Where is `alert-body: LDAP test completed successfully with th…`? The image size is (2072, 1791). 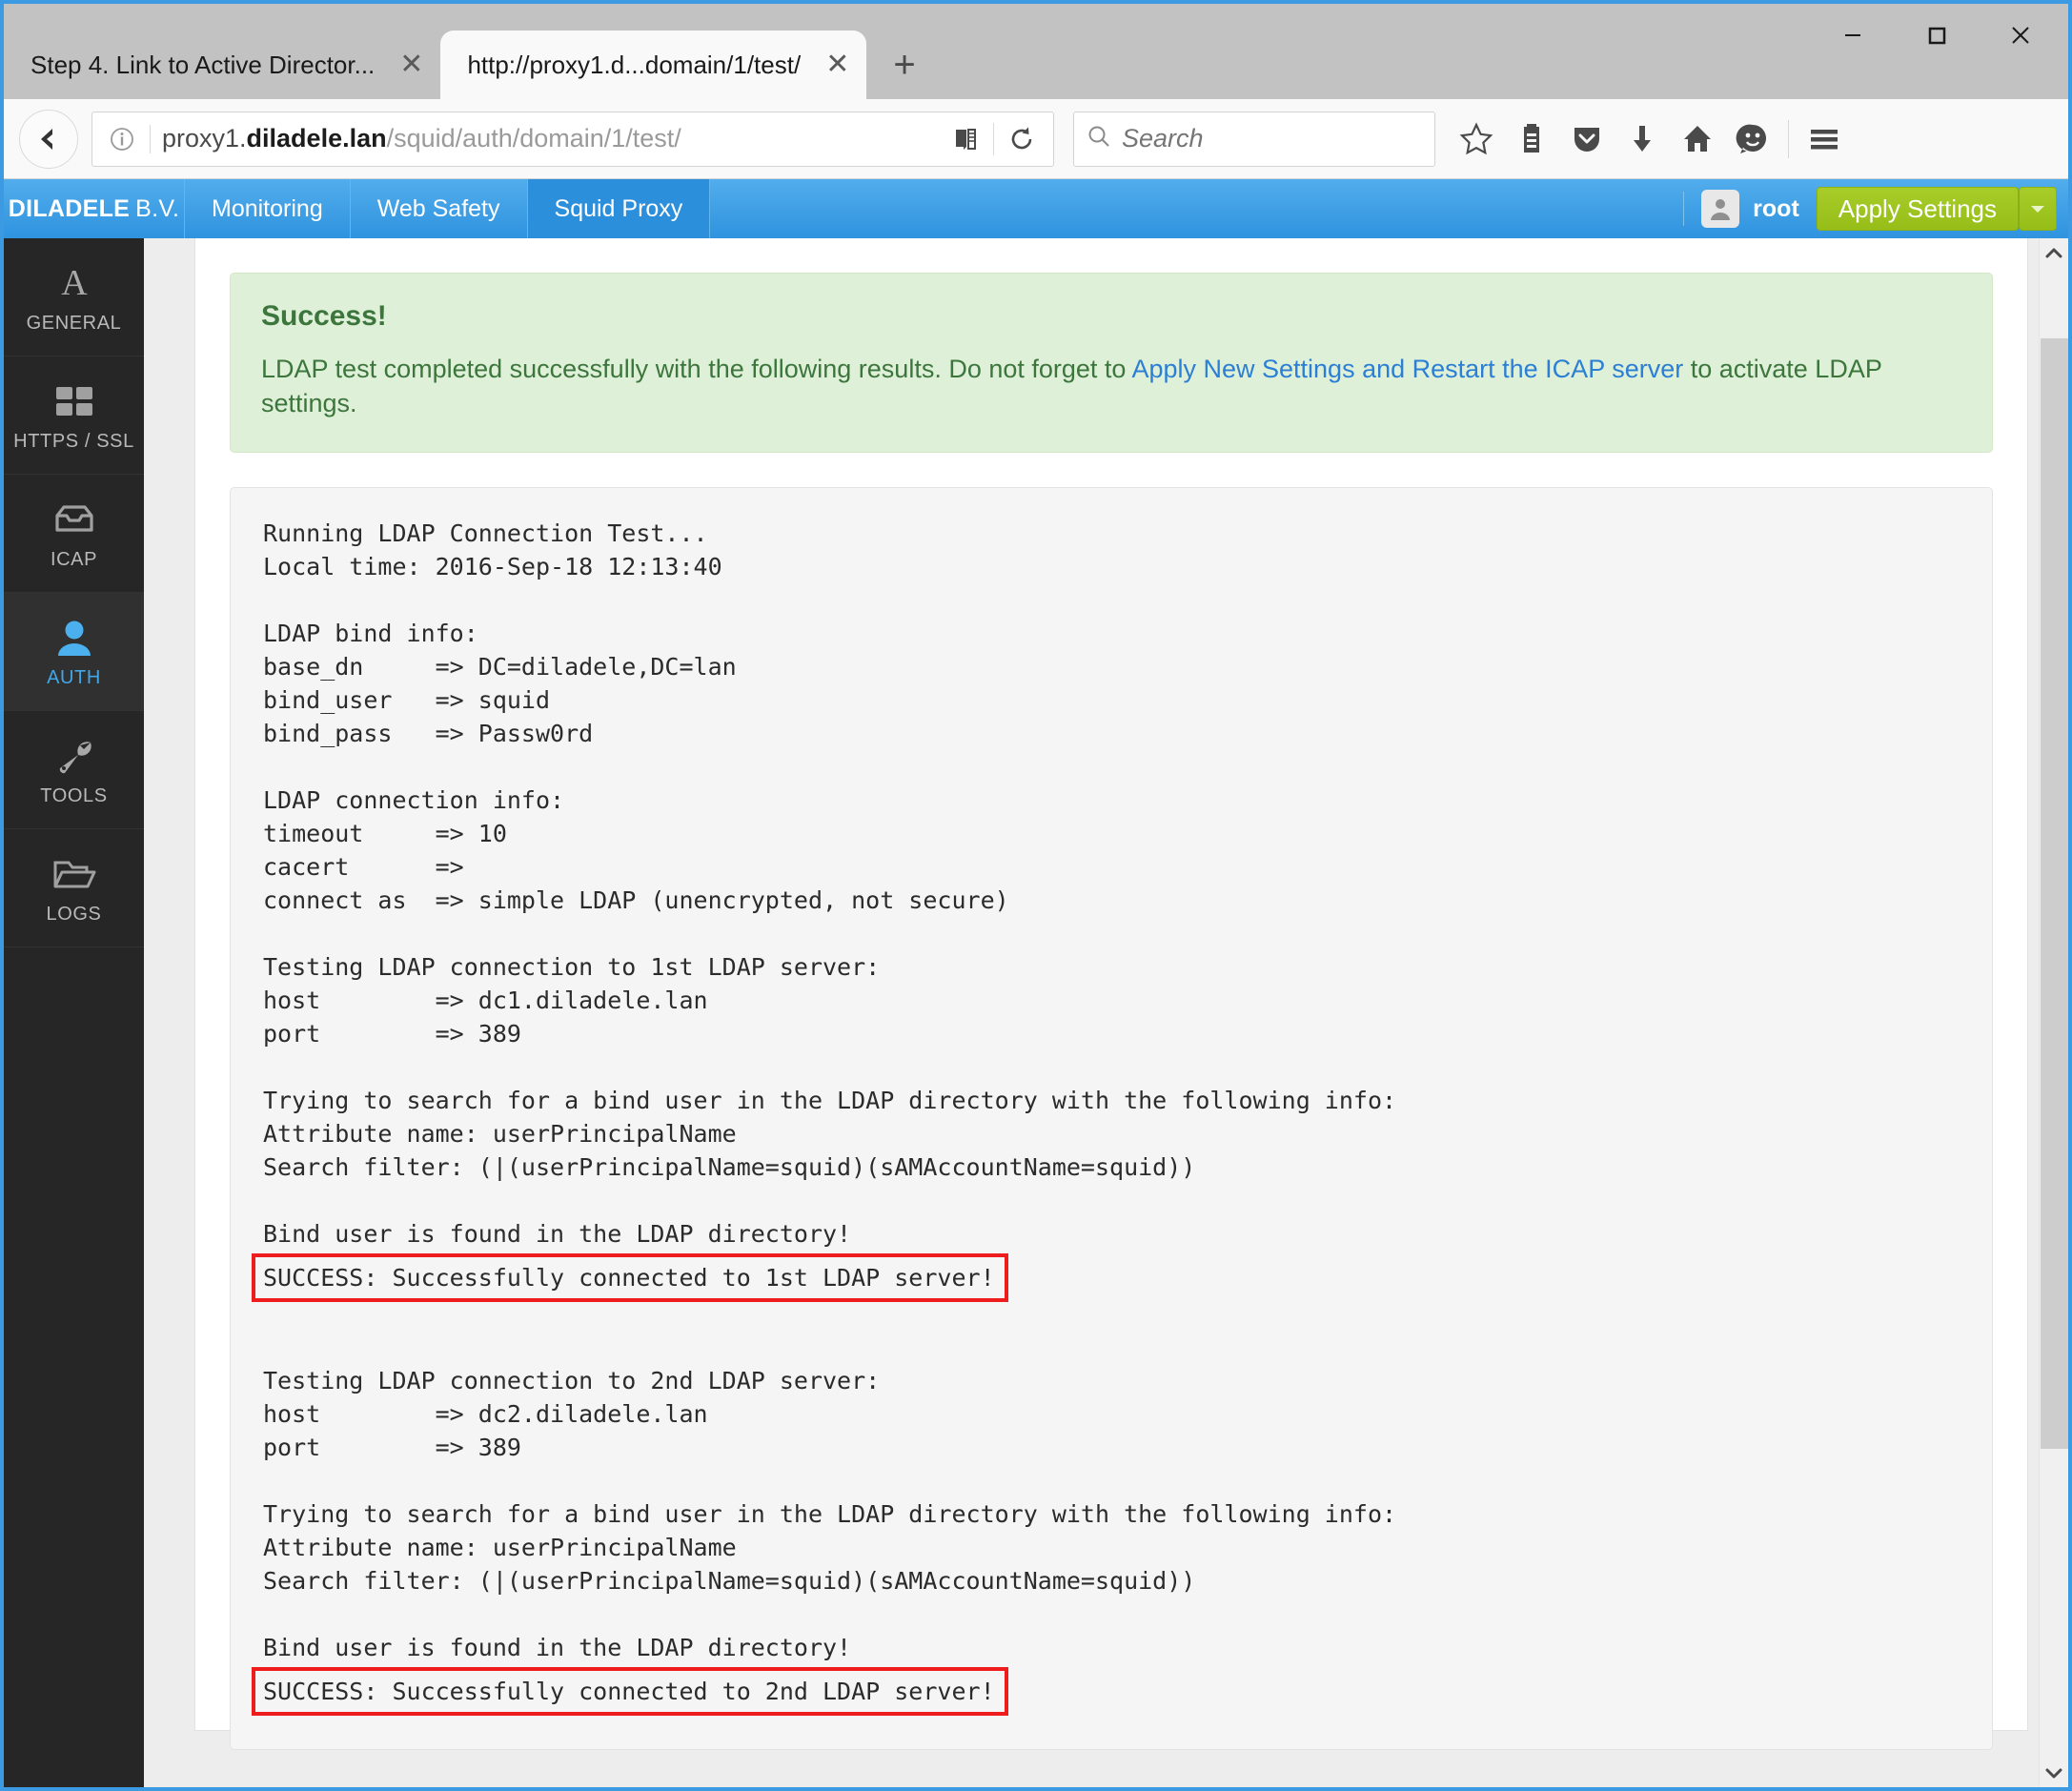
alert-body: LDAP test completed successfully with th… is located at coordinates (1111, 386).